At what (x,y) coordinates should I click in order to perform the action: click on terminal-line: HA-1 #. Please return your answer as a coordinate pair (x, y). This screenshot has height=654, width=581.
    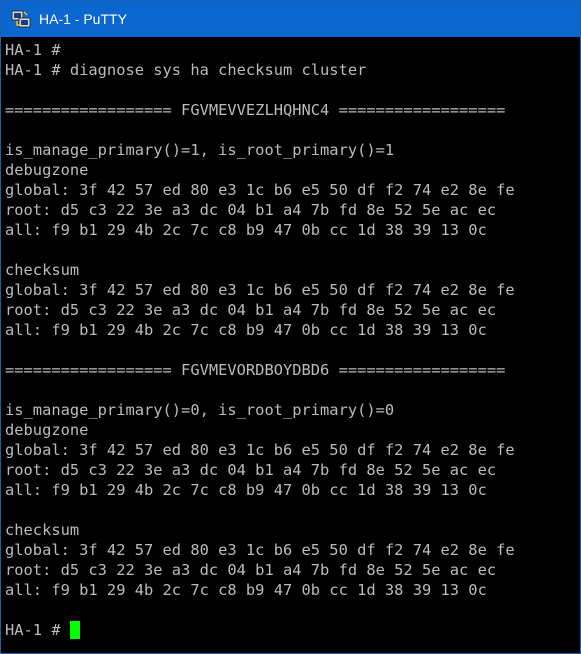
    Looking at the image, I should click on (33, 50).